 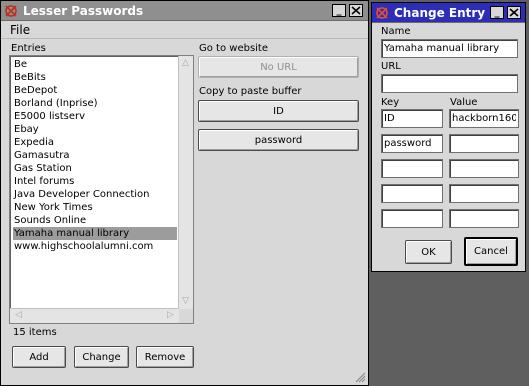 I want to click on go-to-website-button: No URL, so click(x=278, y=67).